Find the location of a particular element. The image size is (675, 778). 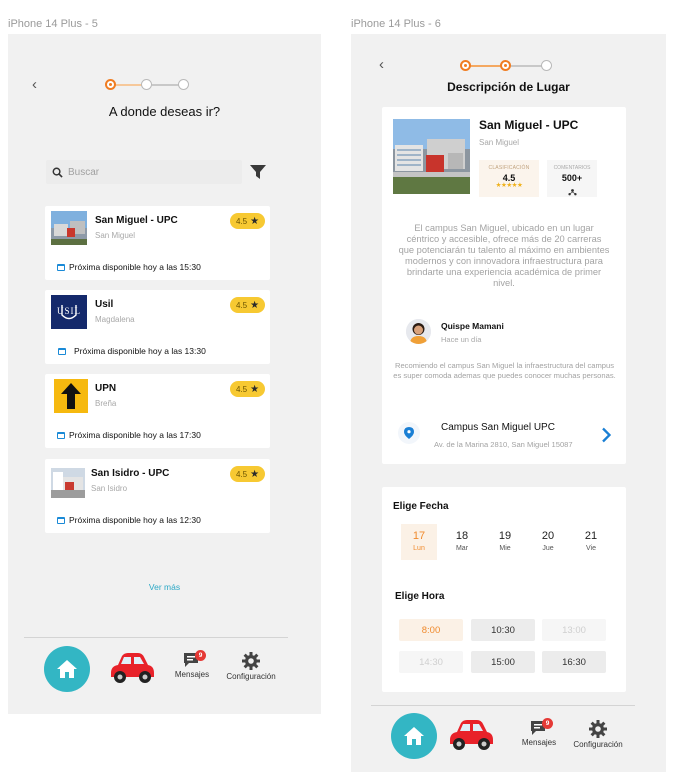

place-district: Breña is located at coordinates (106, 403).